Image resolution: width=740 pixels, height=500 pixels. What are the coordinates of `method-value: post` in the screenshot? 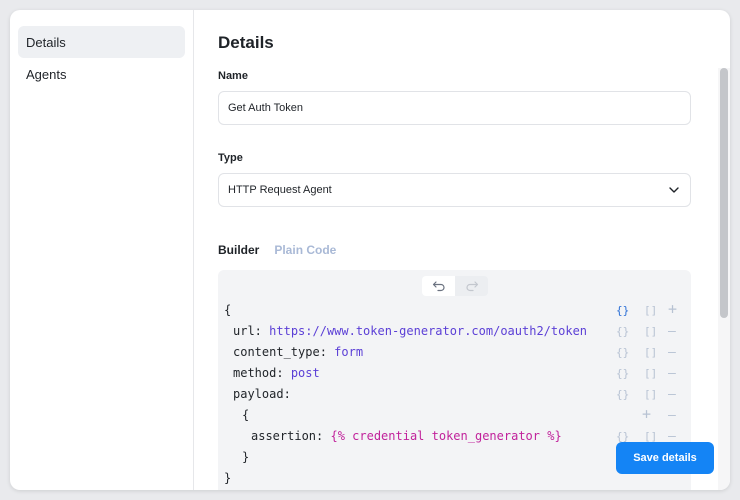 It's located at (305, 373).